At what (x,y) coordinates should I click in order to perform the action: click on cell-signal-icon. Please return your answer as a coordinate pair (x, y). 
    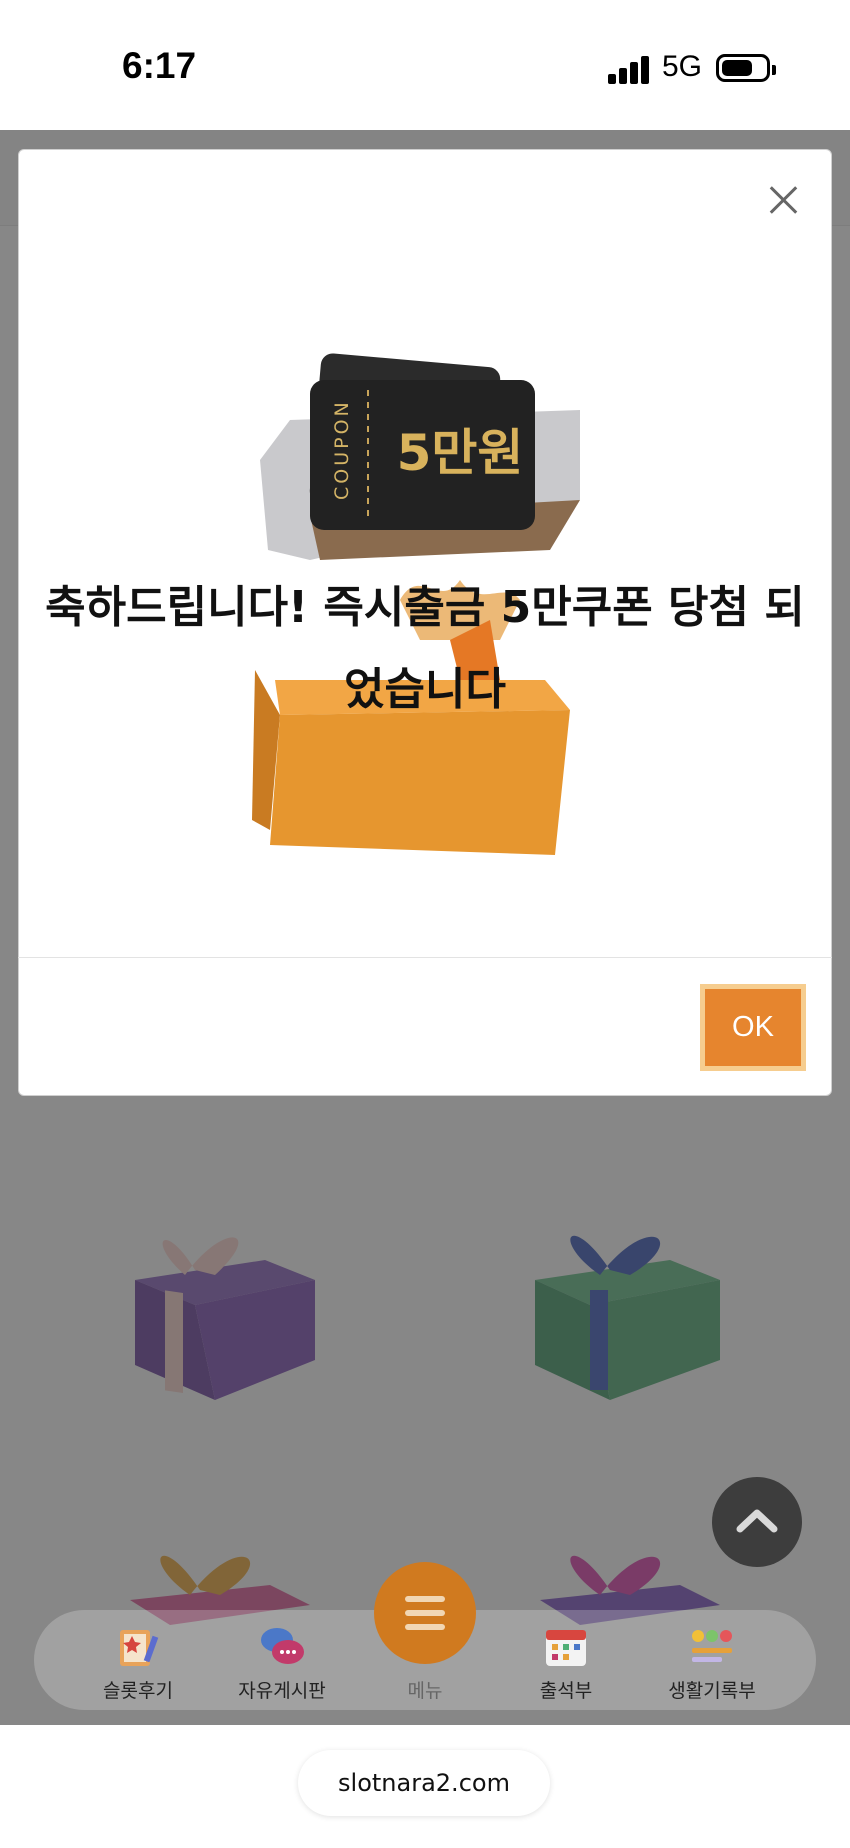
    Looking at the image, I should click on (629, 70).